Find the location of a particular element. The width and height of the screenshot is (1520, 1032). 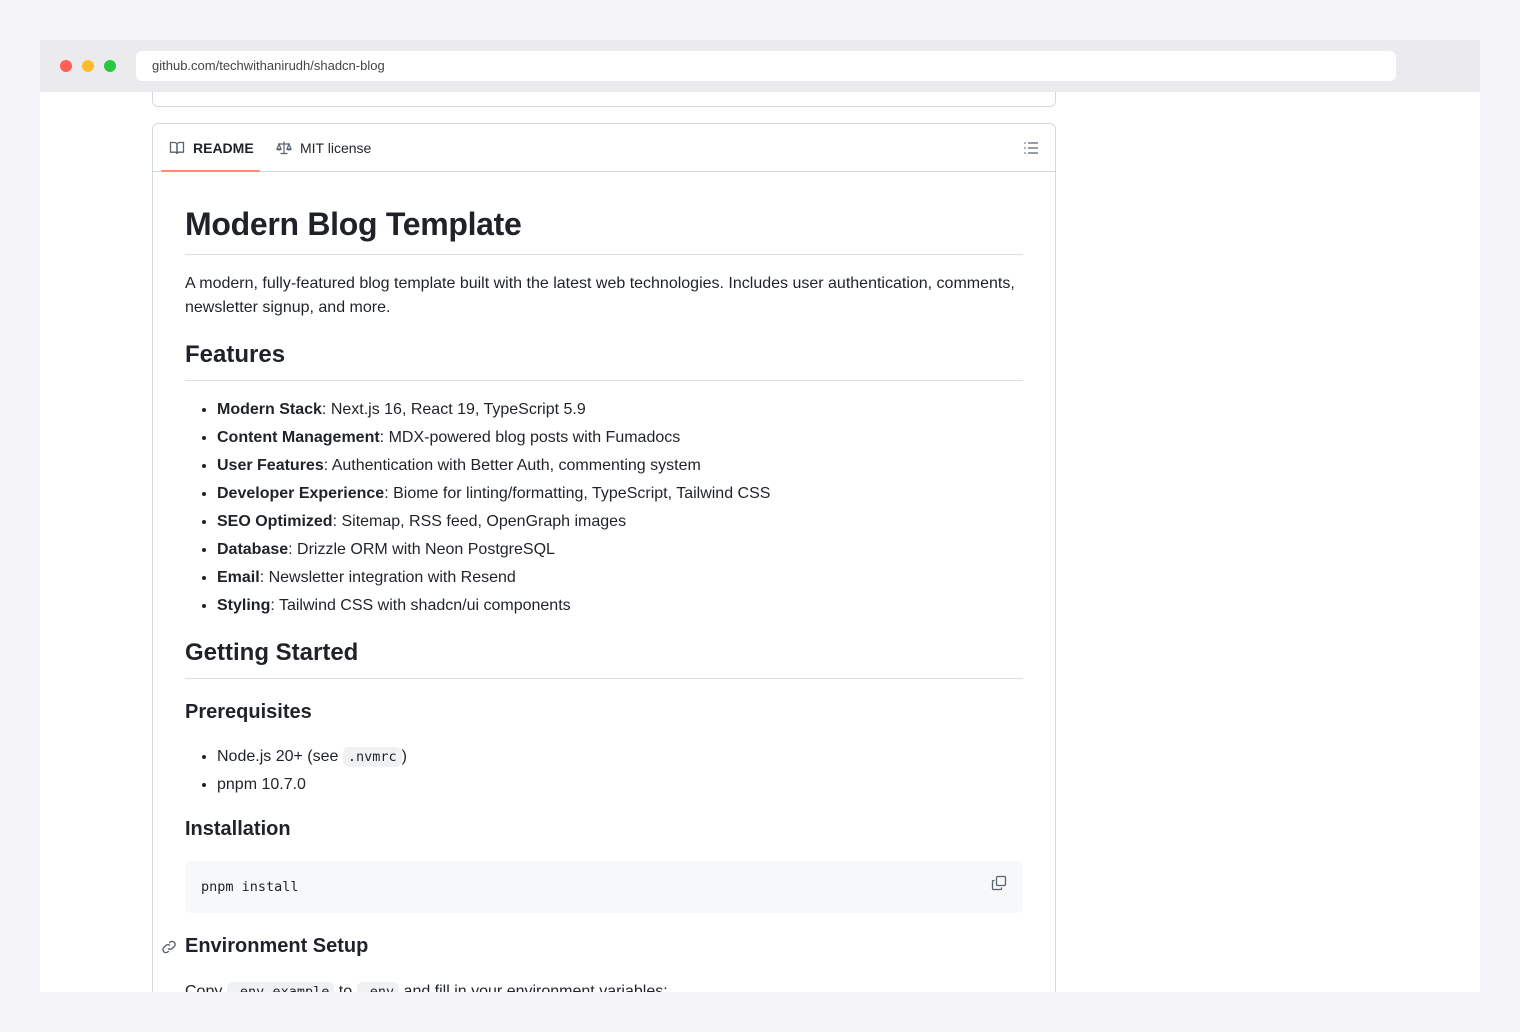

install-code-block: pnpm install is located at coordinates (604, 887).